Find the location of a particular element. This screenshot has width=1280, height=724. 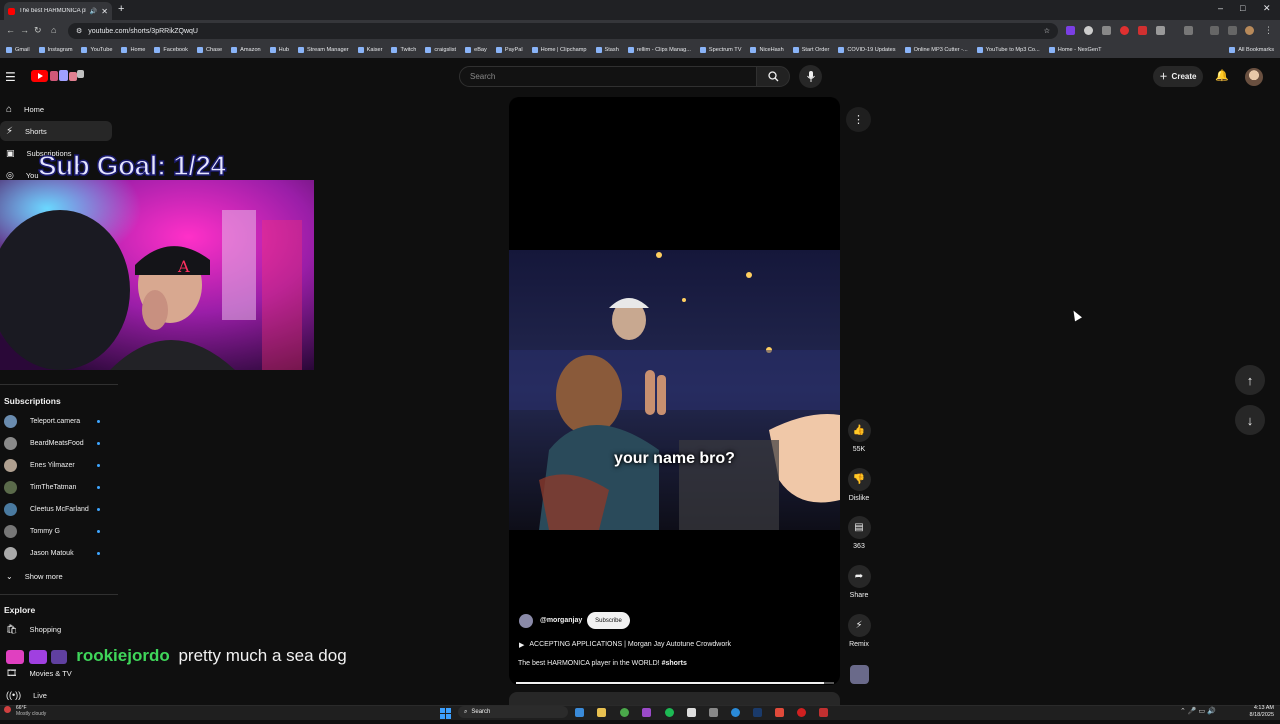

home-icon: ⌂ is located at coordinates (53, 30).